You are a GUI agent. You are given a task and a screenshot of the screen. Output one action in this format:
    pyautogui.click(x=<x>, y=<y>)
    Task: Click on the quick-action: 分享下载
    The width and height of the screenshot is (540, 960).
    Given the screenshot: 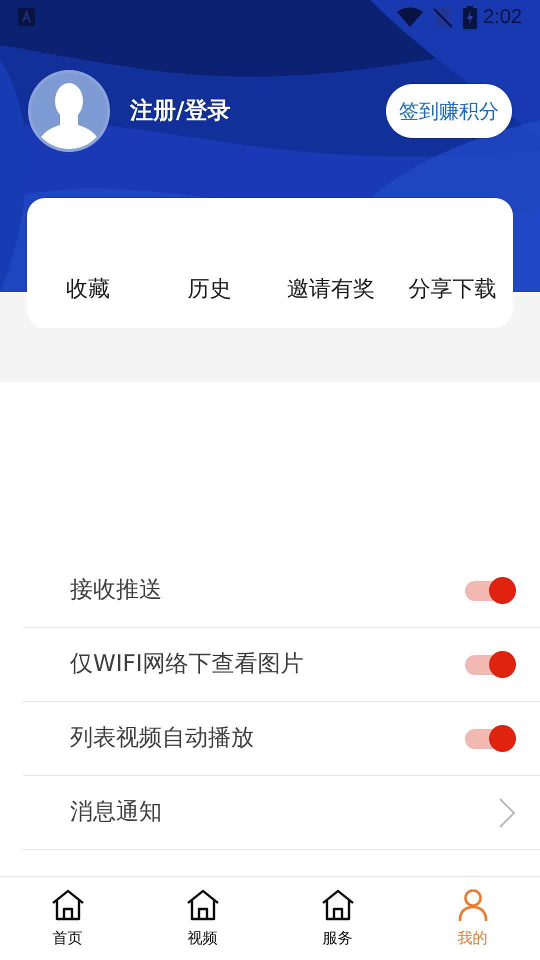 What is the action you would take?
    pyautogui.click(x=452, y=289)
    